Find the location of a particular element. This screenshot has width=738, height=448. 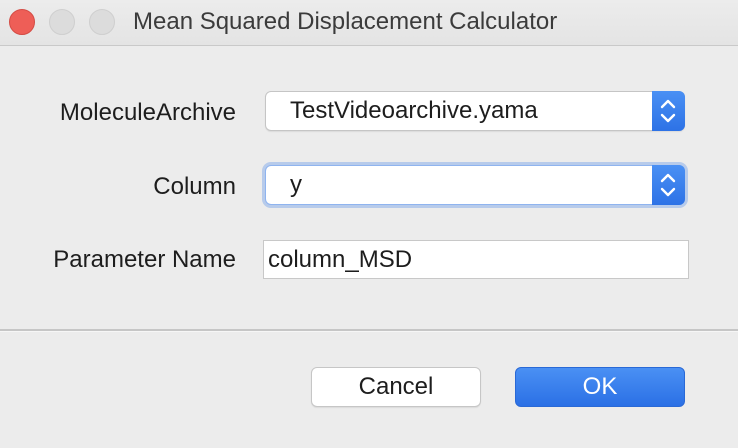

column-label: Column is located at coordinates (194, 186).